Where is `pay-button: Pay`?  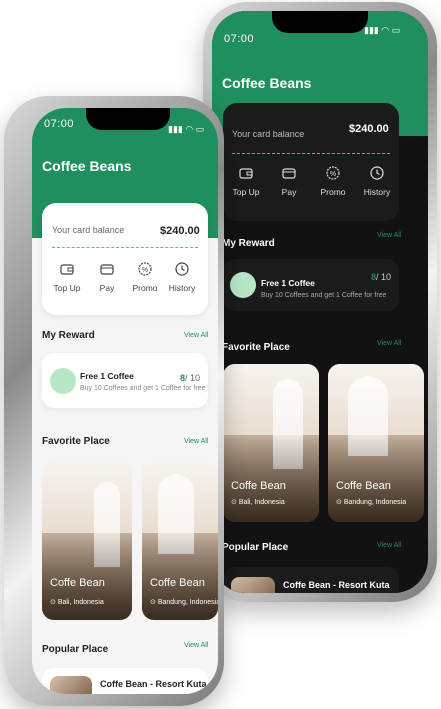 pay-button: Pay is located at coordinates (289, 181).